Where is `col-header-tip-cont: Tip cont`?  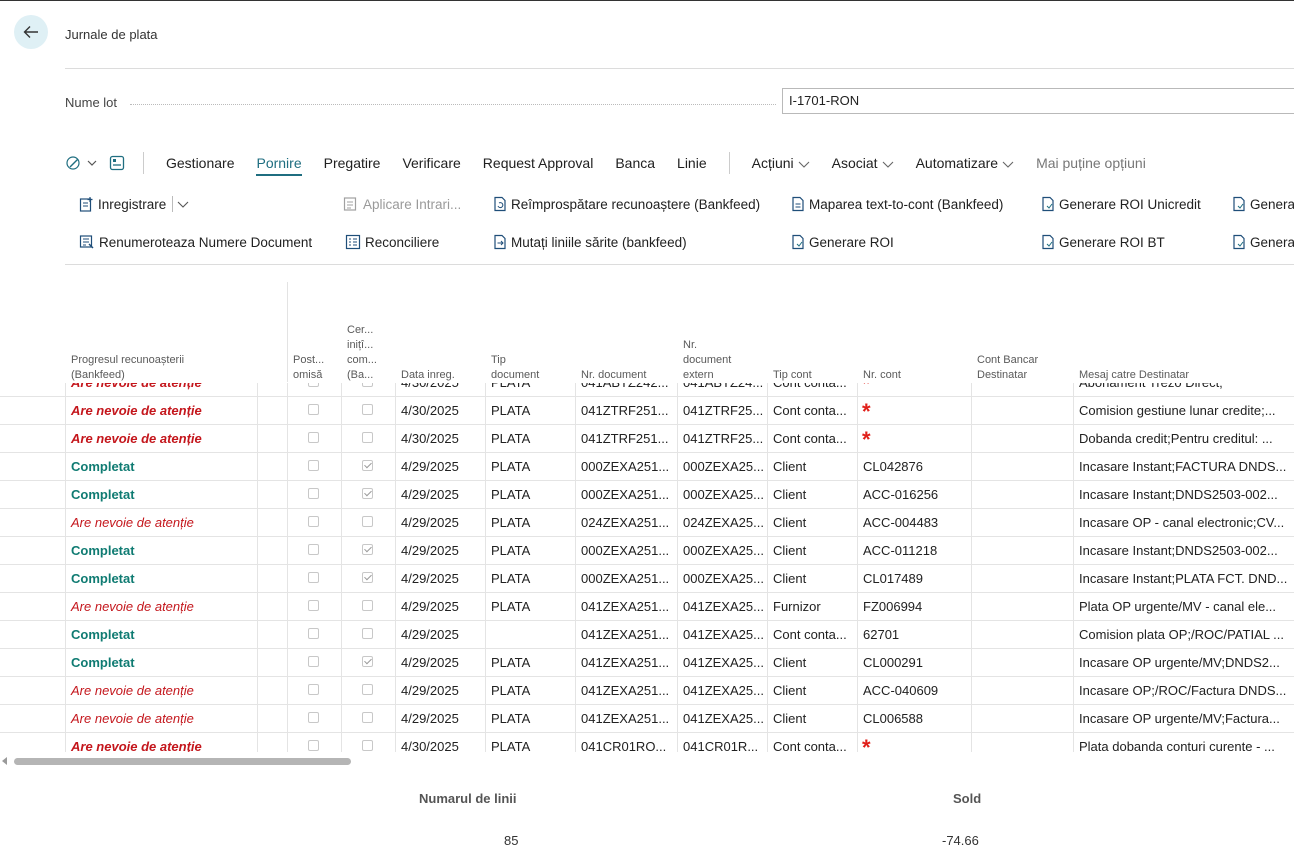
col-header-tip-cont: Tip cont is located at coordinates (792, 375).